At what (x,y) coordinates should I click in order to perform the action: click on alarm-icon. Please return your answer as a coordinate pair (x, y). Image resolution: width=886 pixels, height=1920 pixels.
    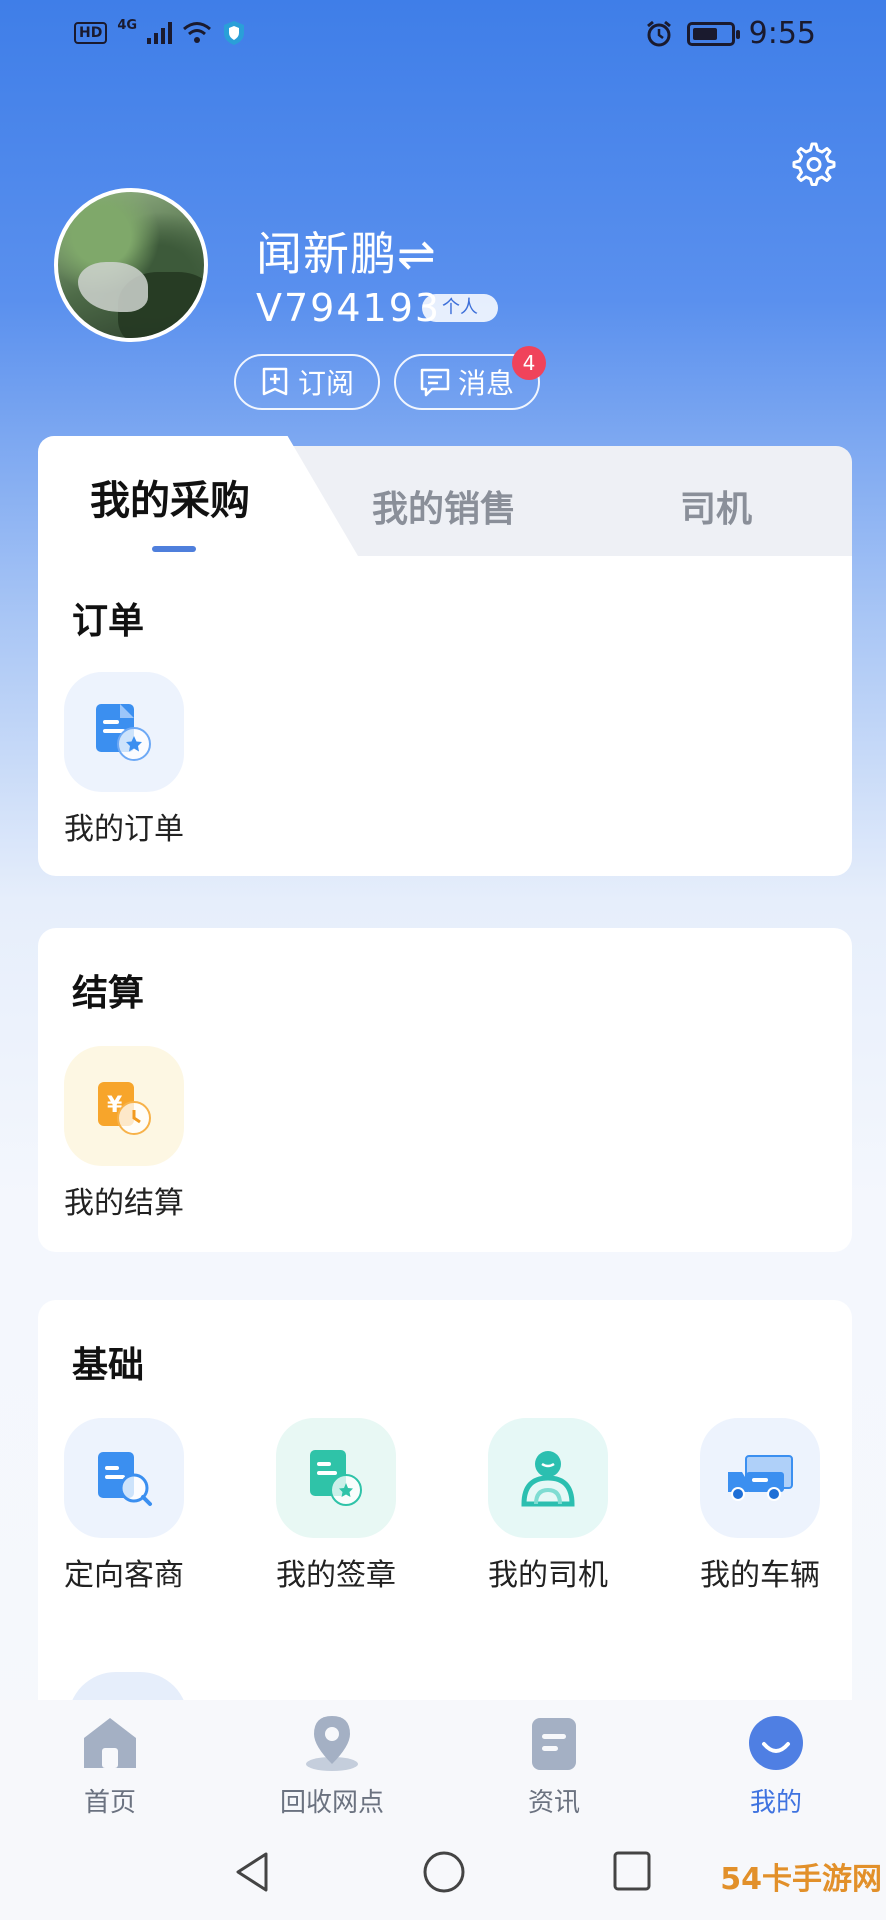
    Looking at the image, I should click on (658, 33).